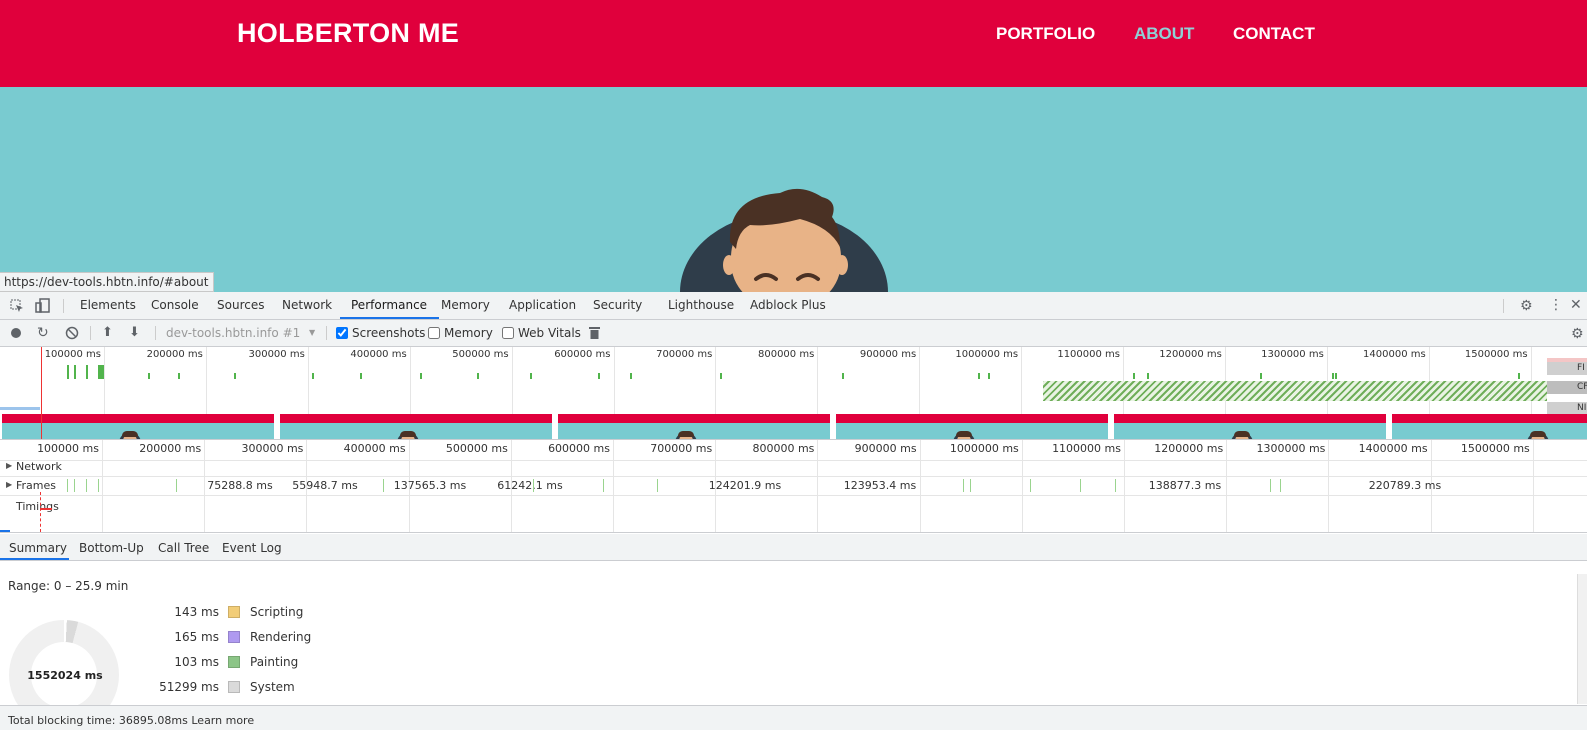  I want to click on nav-portfolio: PORTFOLIO, so click(1045, 34).